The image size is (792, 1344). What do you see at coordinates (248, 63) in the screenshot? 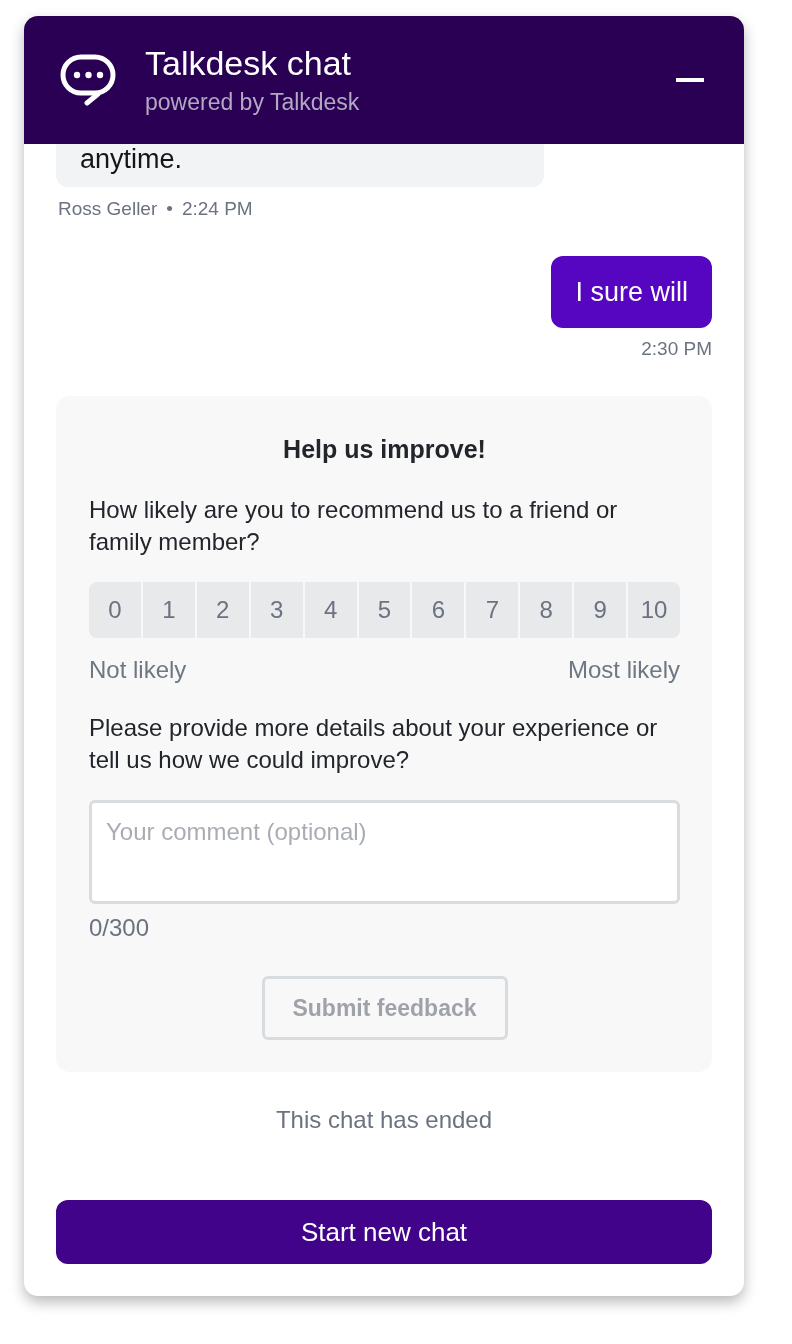
I see `header-title: Talkdesk chat` at bounding box center [248, 63].